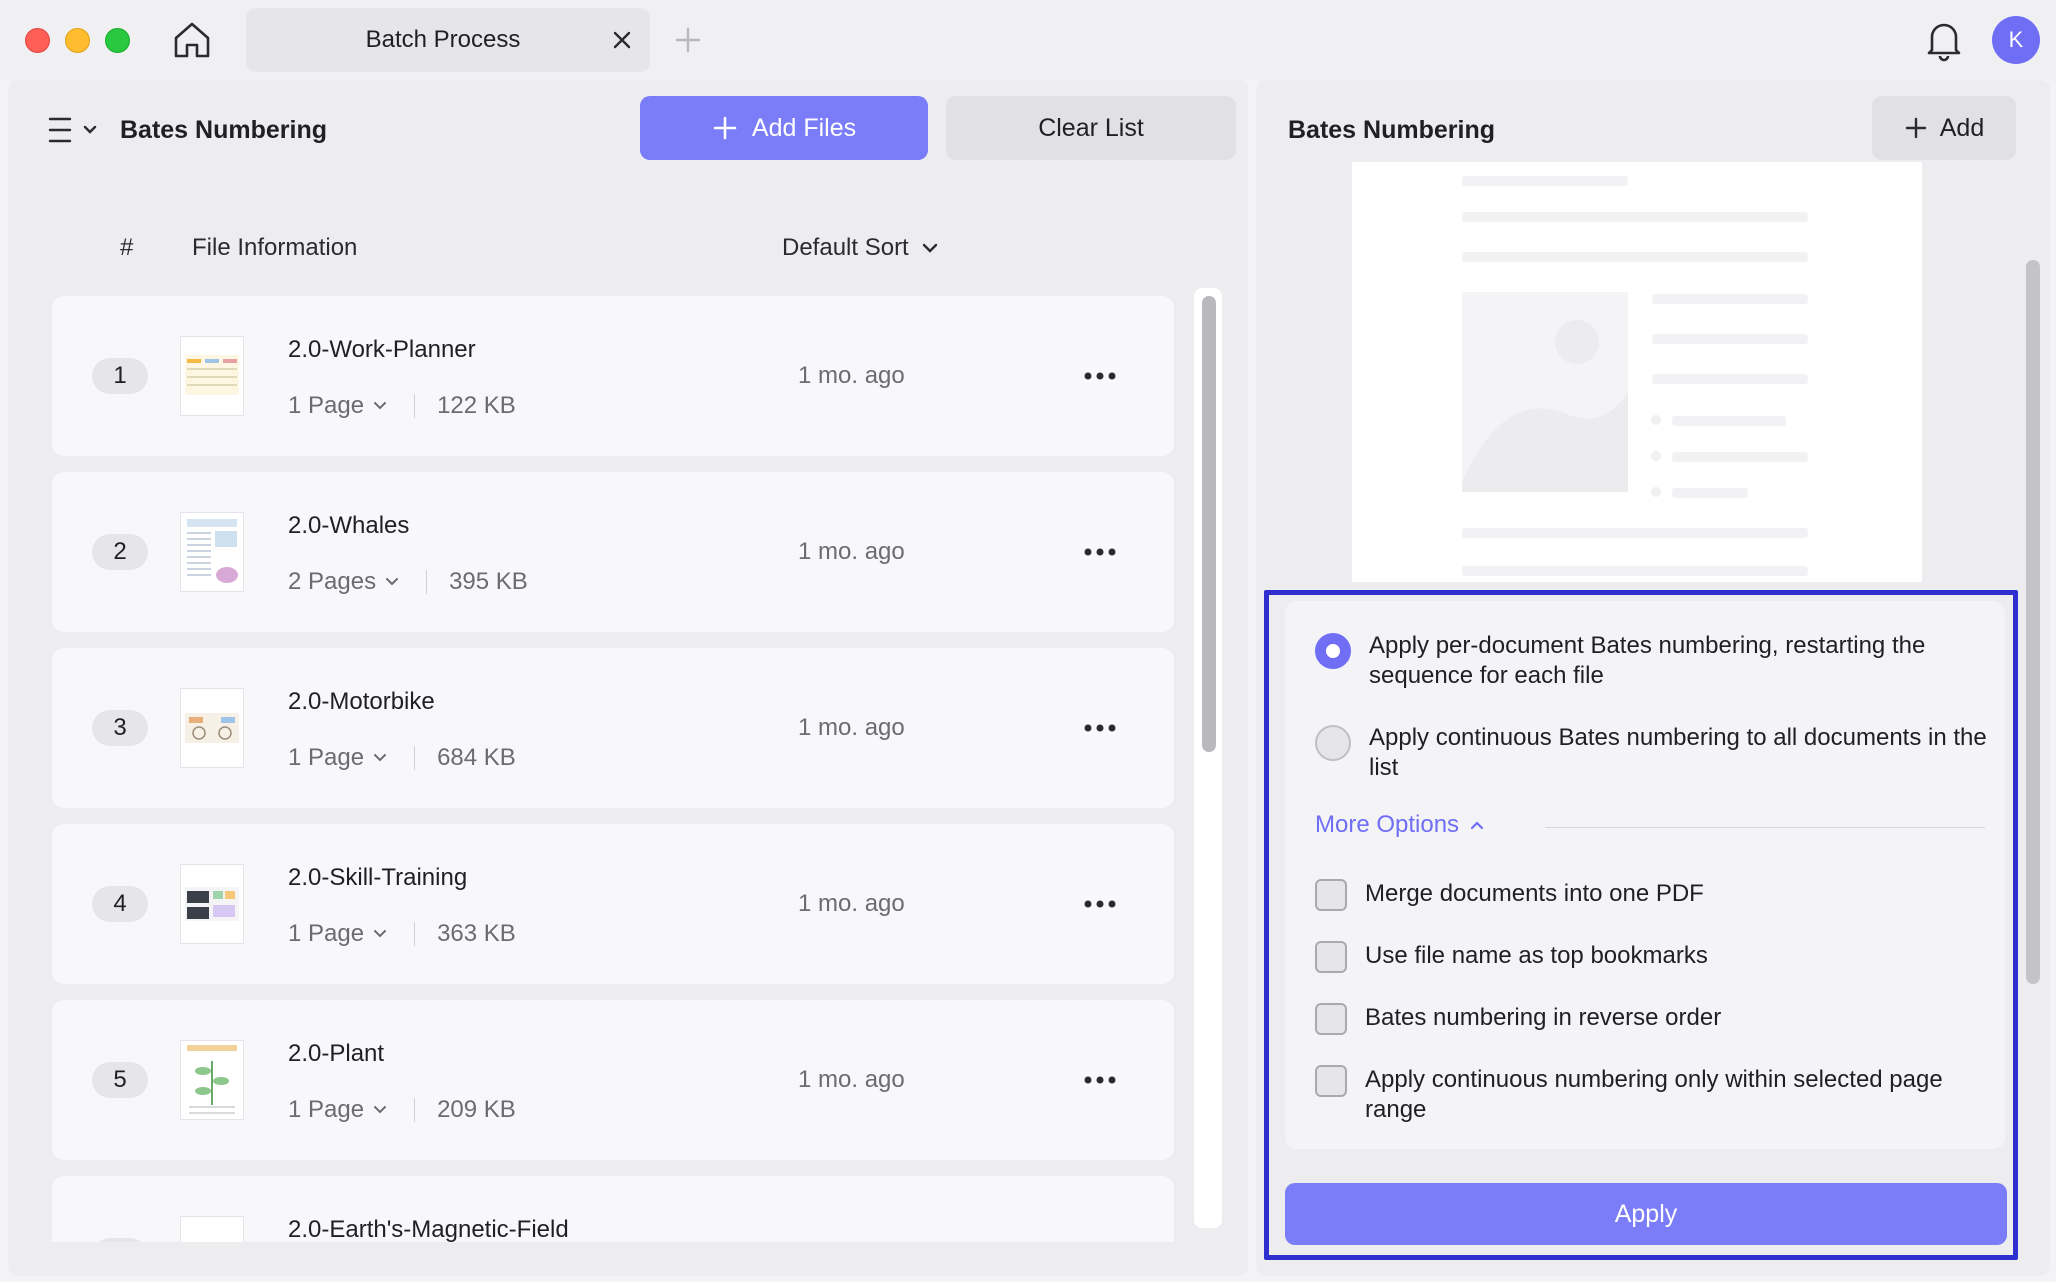 The image size is (2056, 1282). Describe the element at coordinates (1400, 825) in the screenshot. I see `more-options-toggle: More Options` at that location.